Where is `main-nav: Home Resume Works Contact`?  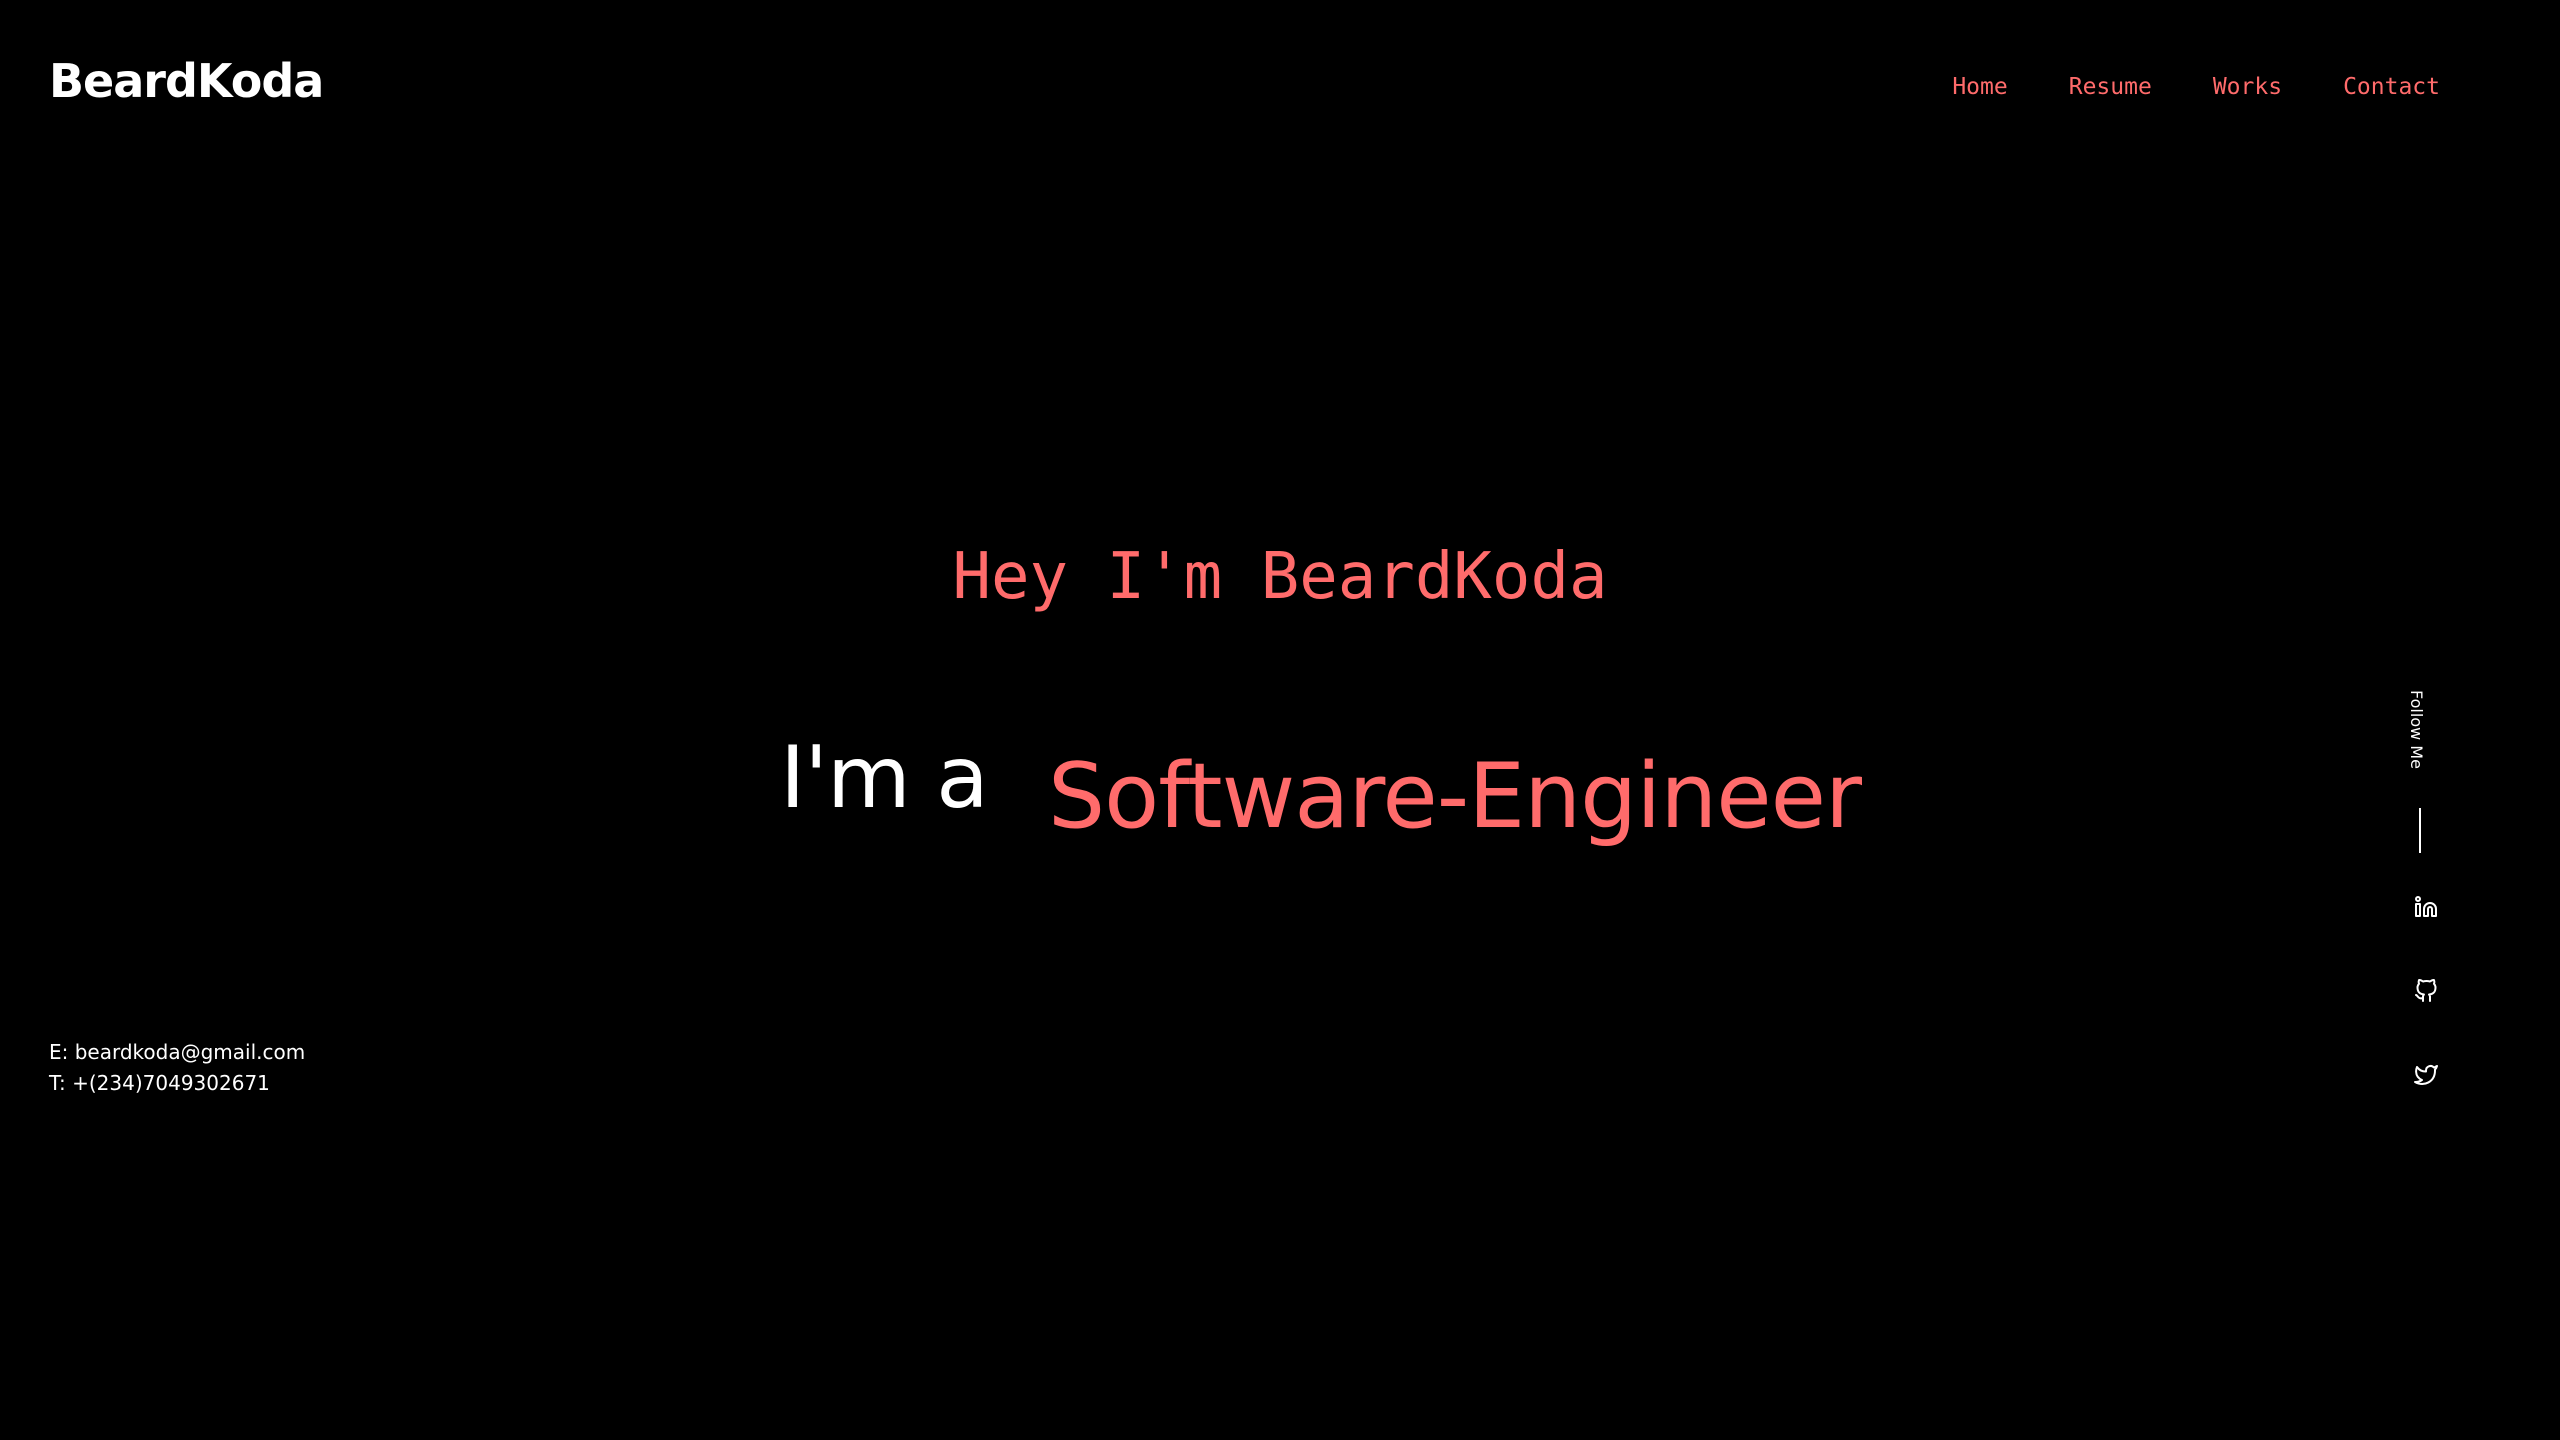
main-nav: Home Resume Works Contact is located at coordinates (2196, 87).